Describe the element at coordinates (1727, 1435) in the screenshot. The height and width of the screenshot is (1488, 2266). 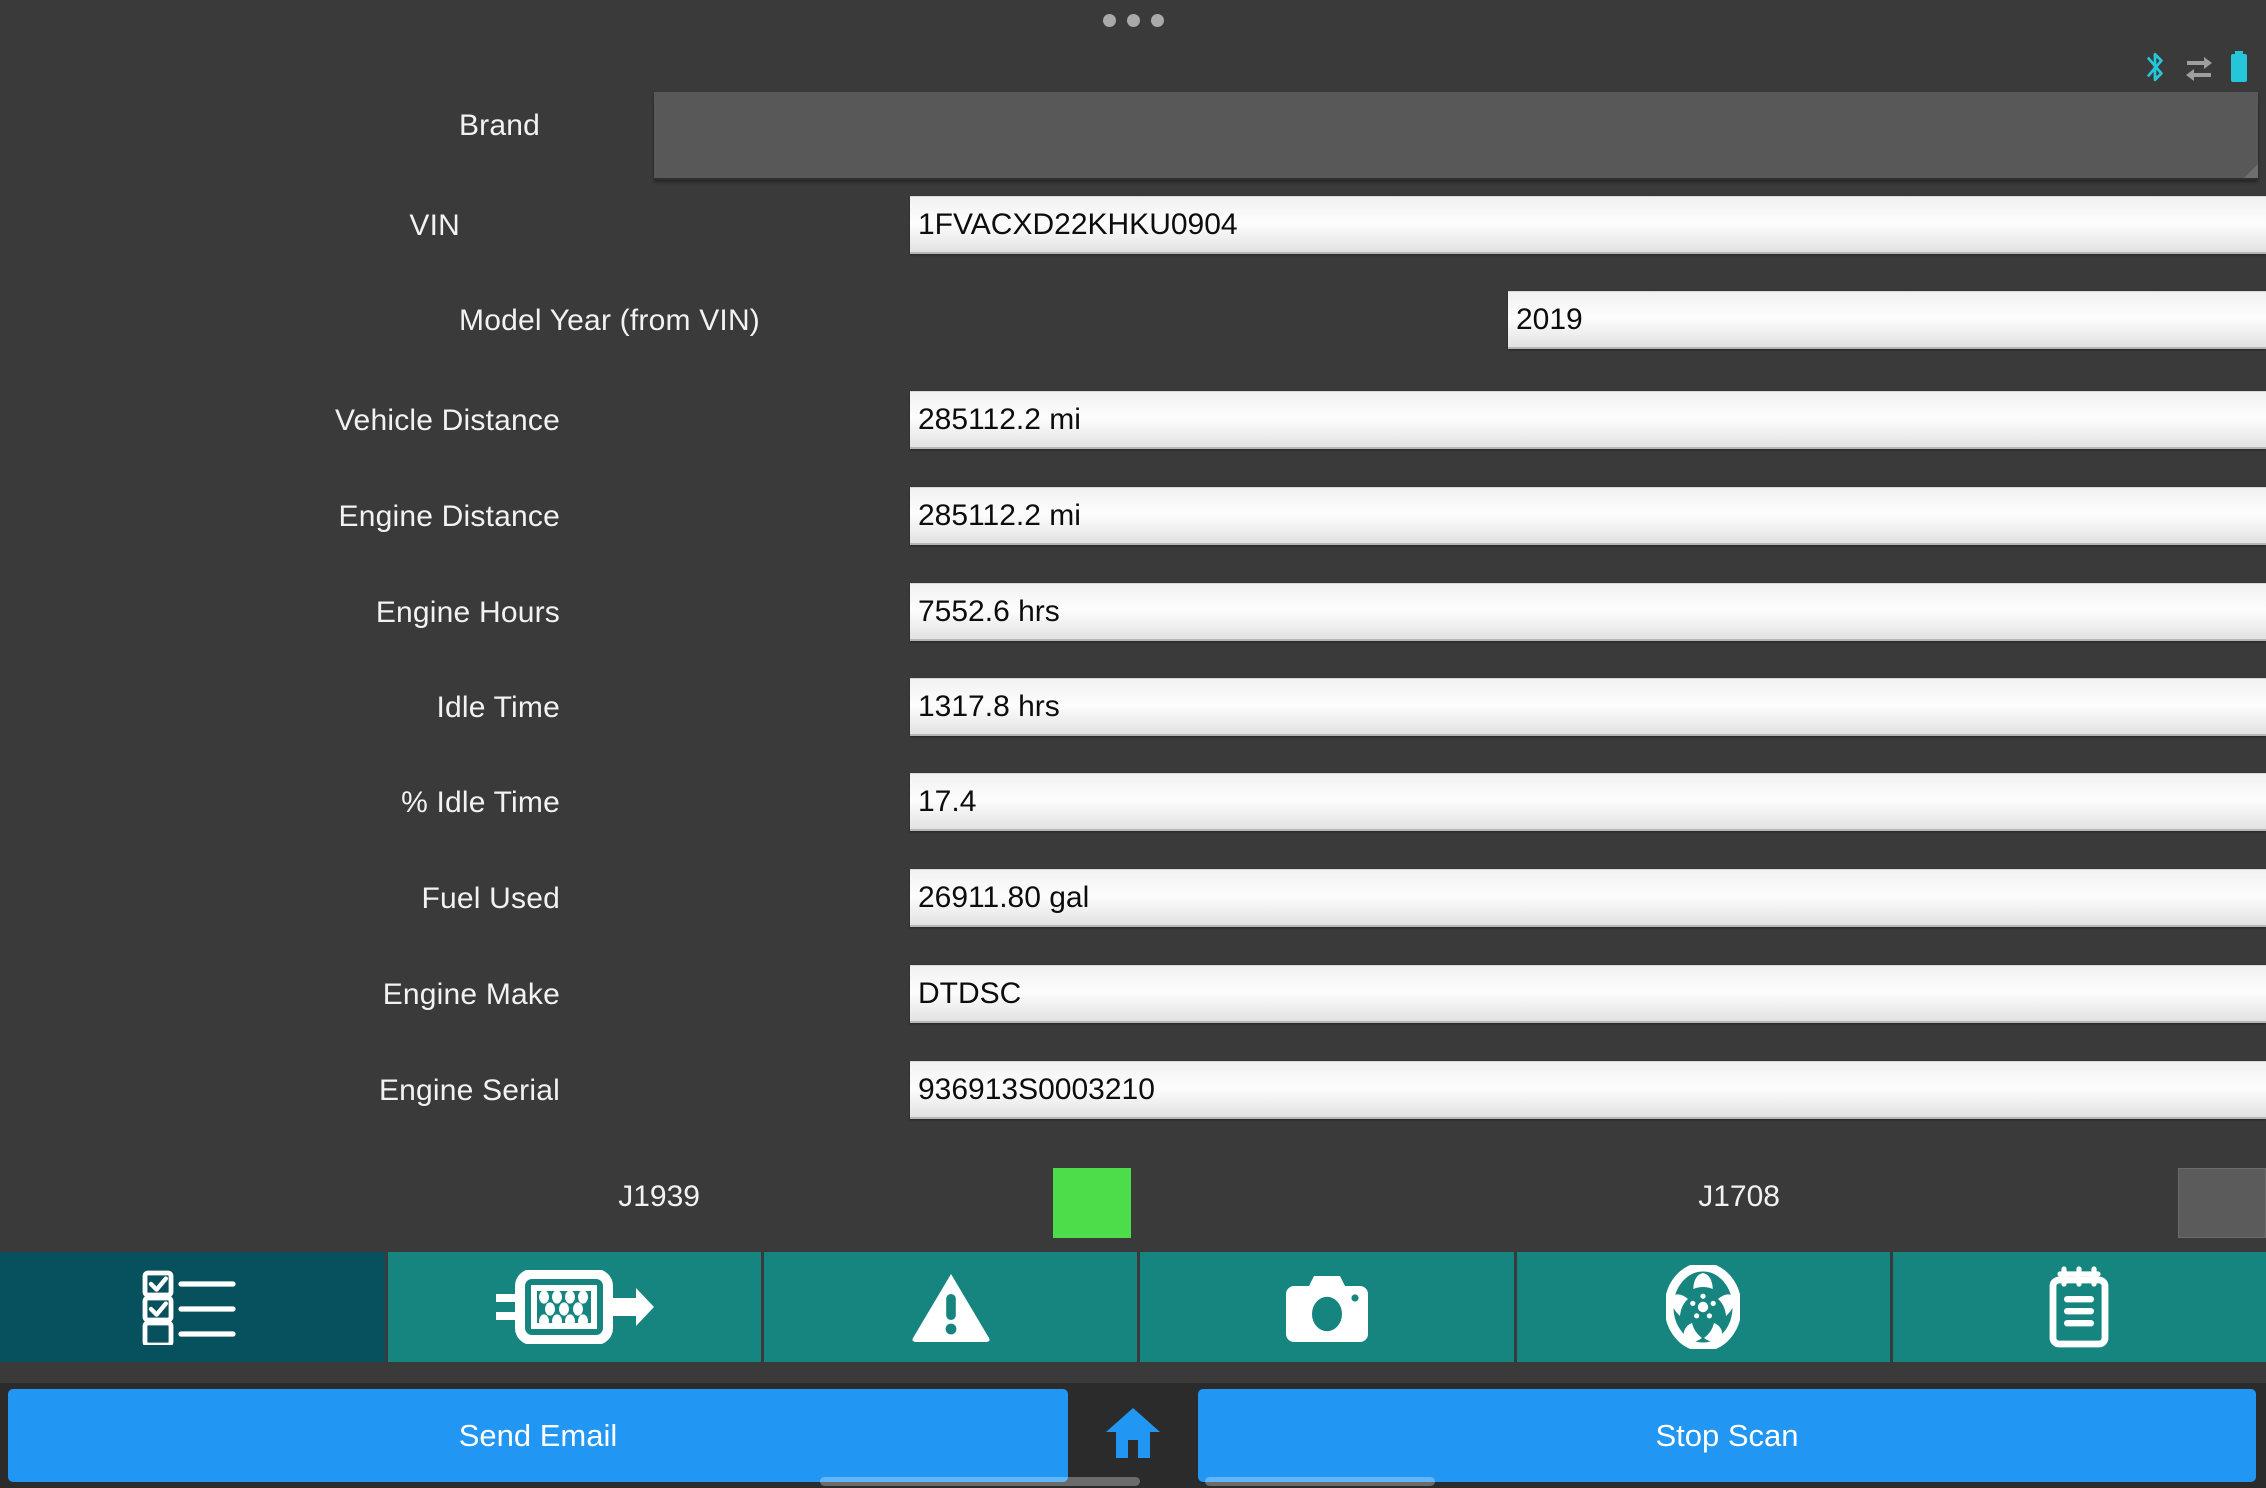
I see `stop-scan-button: Stop Scan` at that location.